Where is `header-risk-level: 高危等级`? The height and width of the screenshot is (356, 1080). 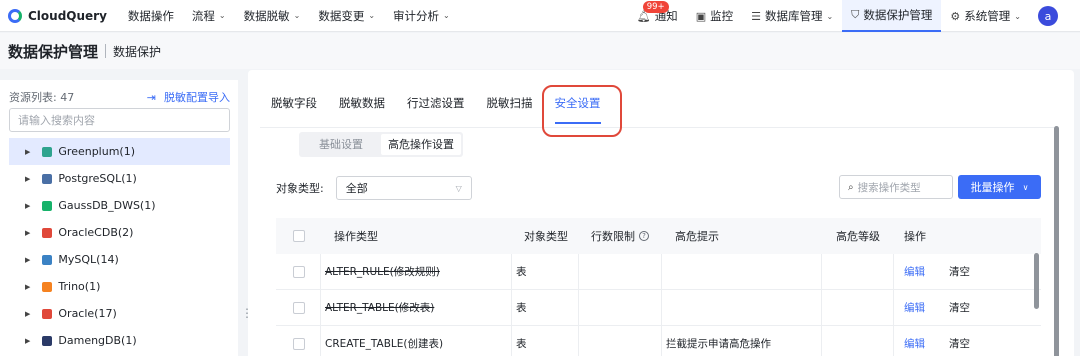 header-risk-level: 高危等级 is located at coordinates (858, 236).